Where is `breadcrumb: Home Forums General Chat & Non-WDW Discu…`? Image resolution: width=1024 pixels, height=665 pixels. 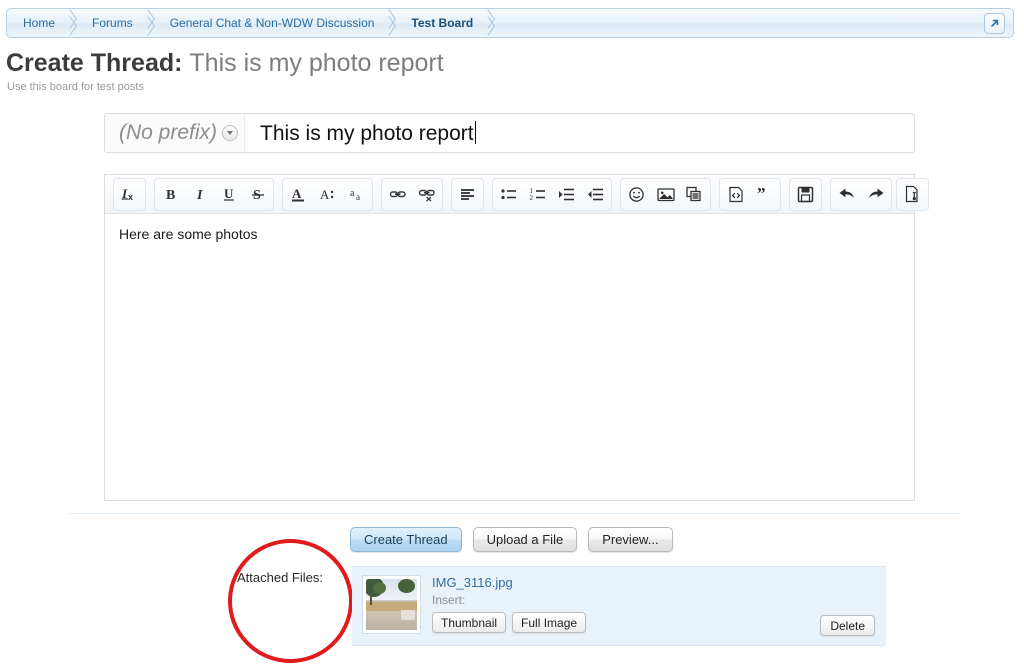
breadcrumb: Home Forums General Chat & Non-WDW Discu… is located at coordinates (510, 23).